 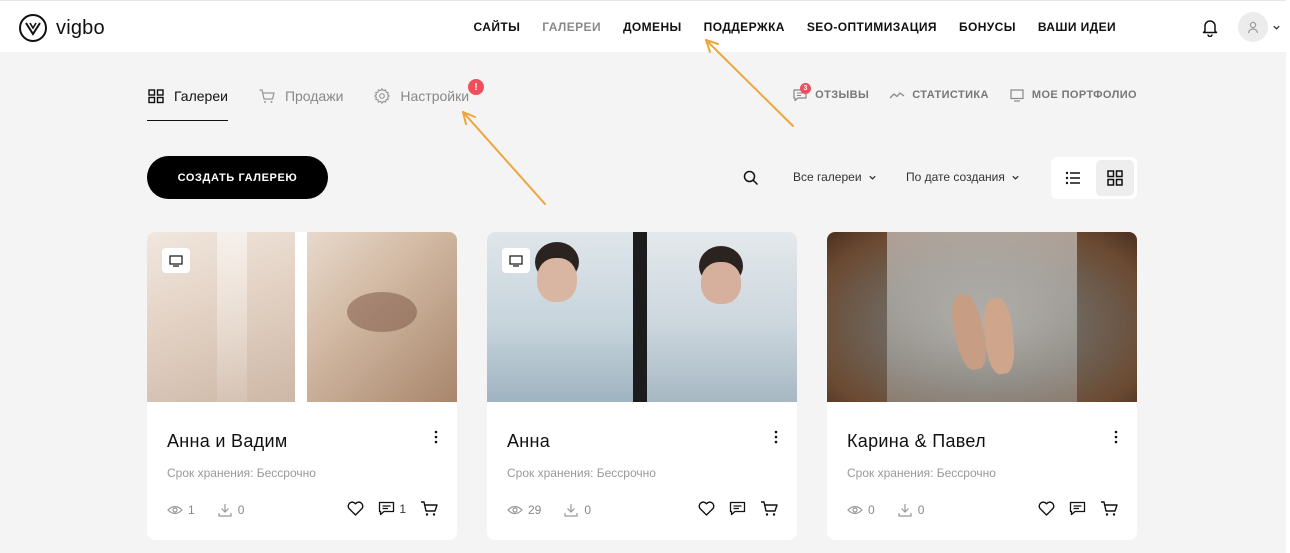 I want to click on view-mode-toggle, so click(x=1094, y=178).